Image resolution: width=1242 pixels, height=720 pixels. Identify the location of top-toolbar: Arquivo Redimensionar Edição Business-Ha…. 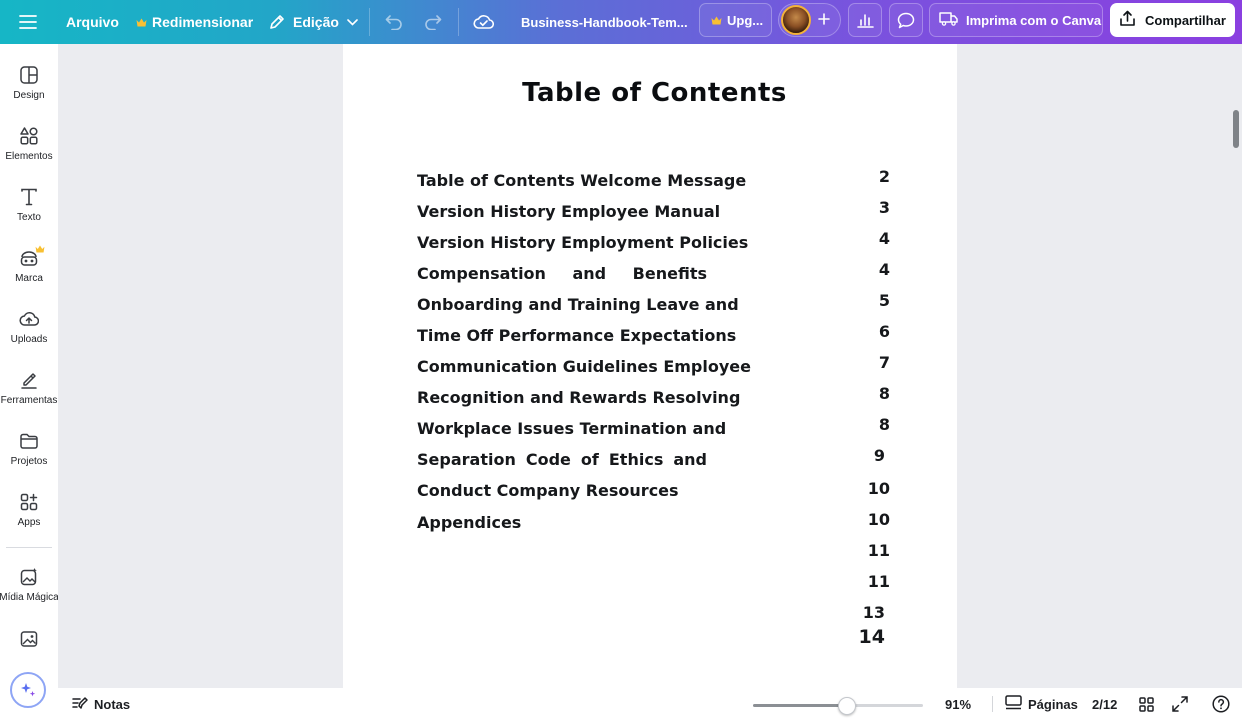
(621, 22).